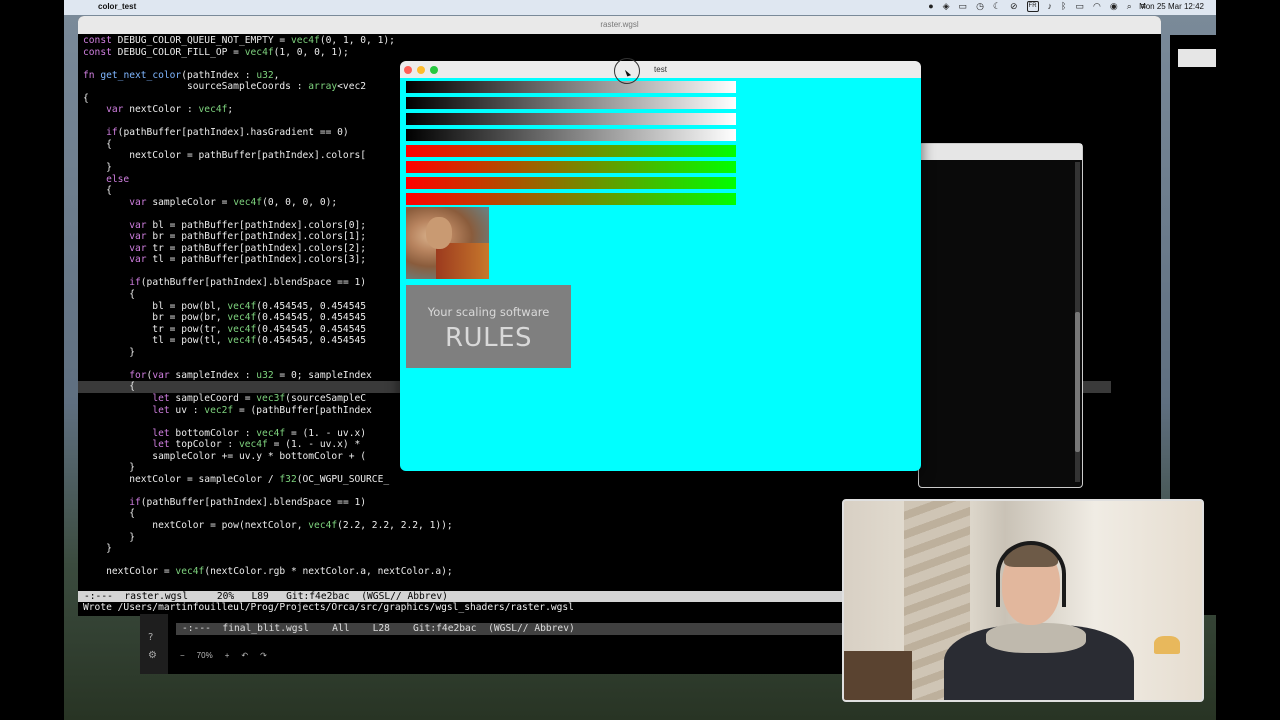 The image size is (1280, 720). I want to click on scrollbar, so click(1077, 322).